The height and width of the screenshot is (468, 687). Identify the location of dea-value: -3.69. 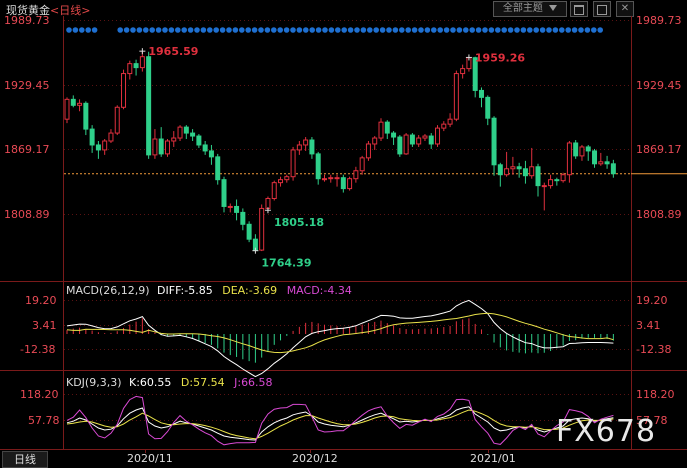
(263, 290).